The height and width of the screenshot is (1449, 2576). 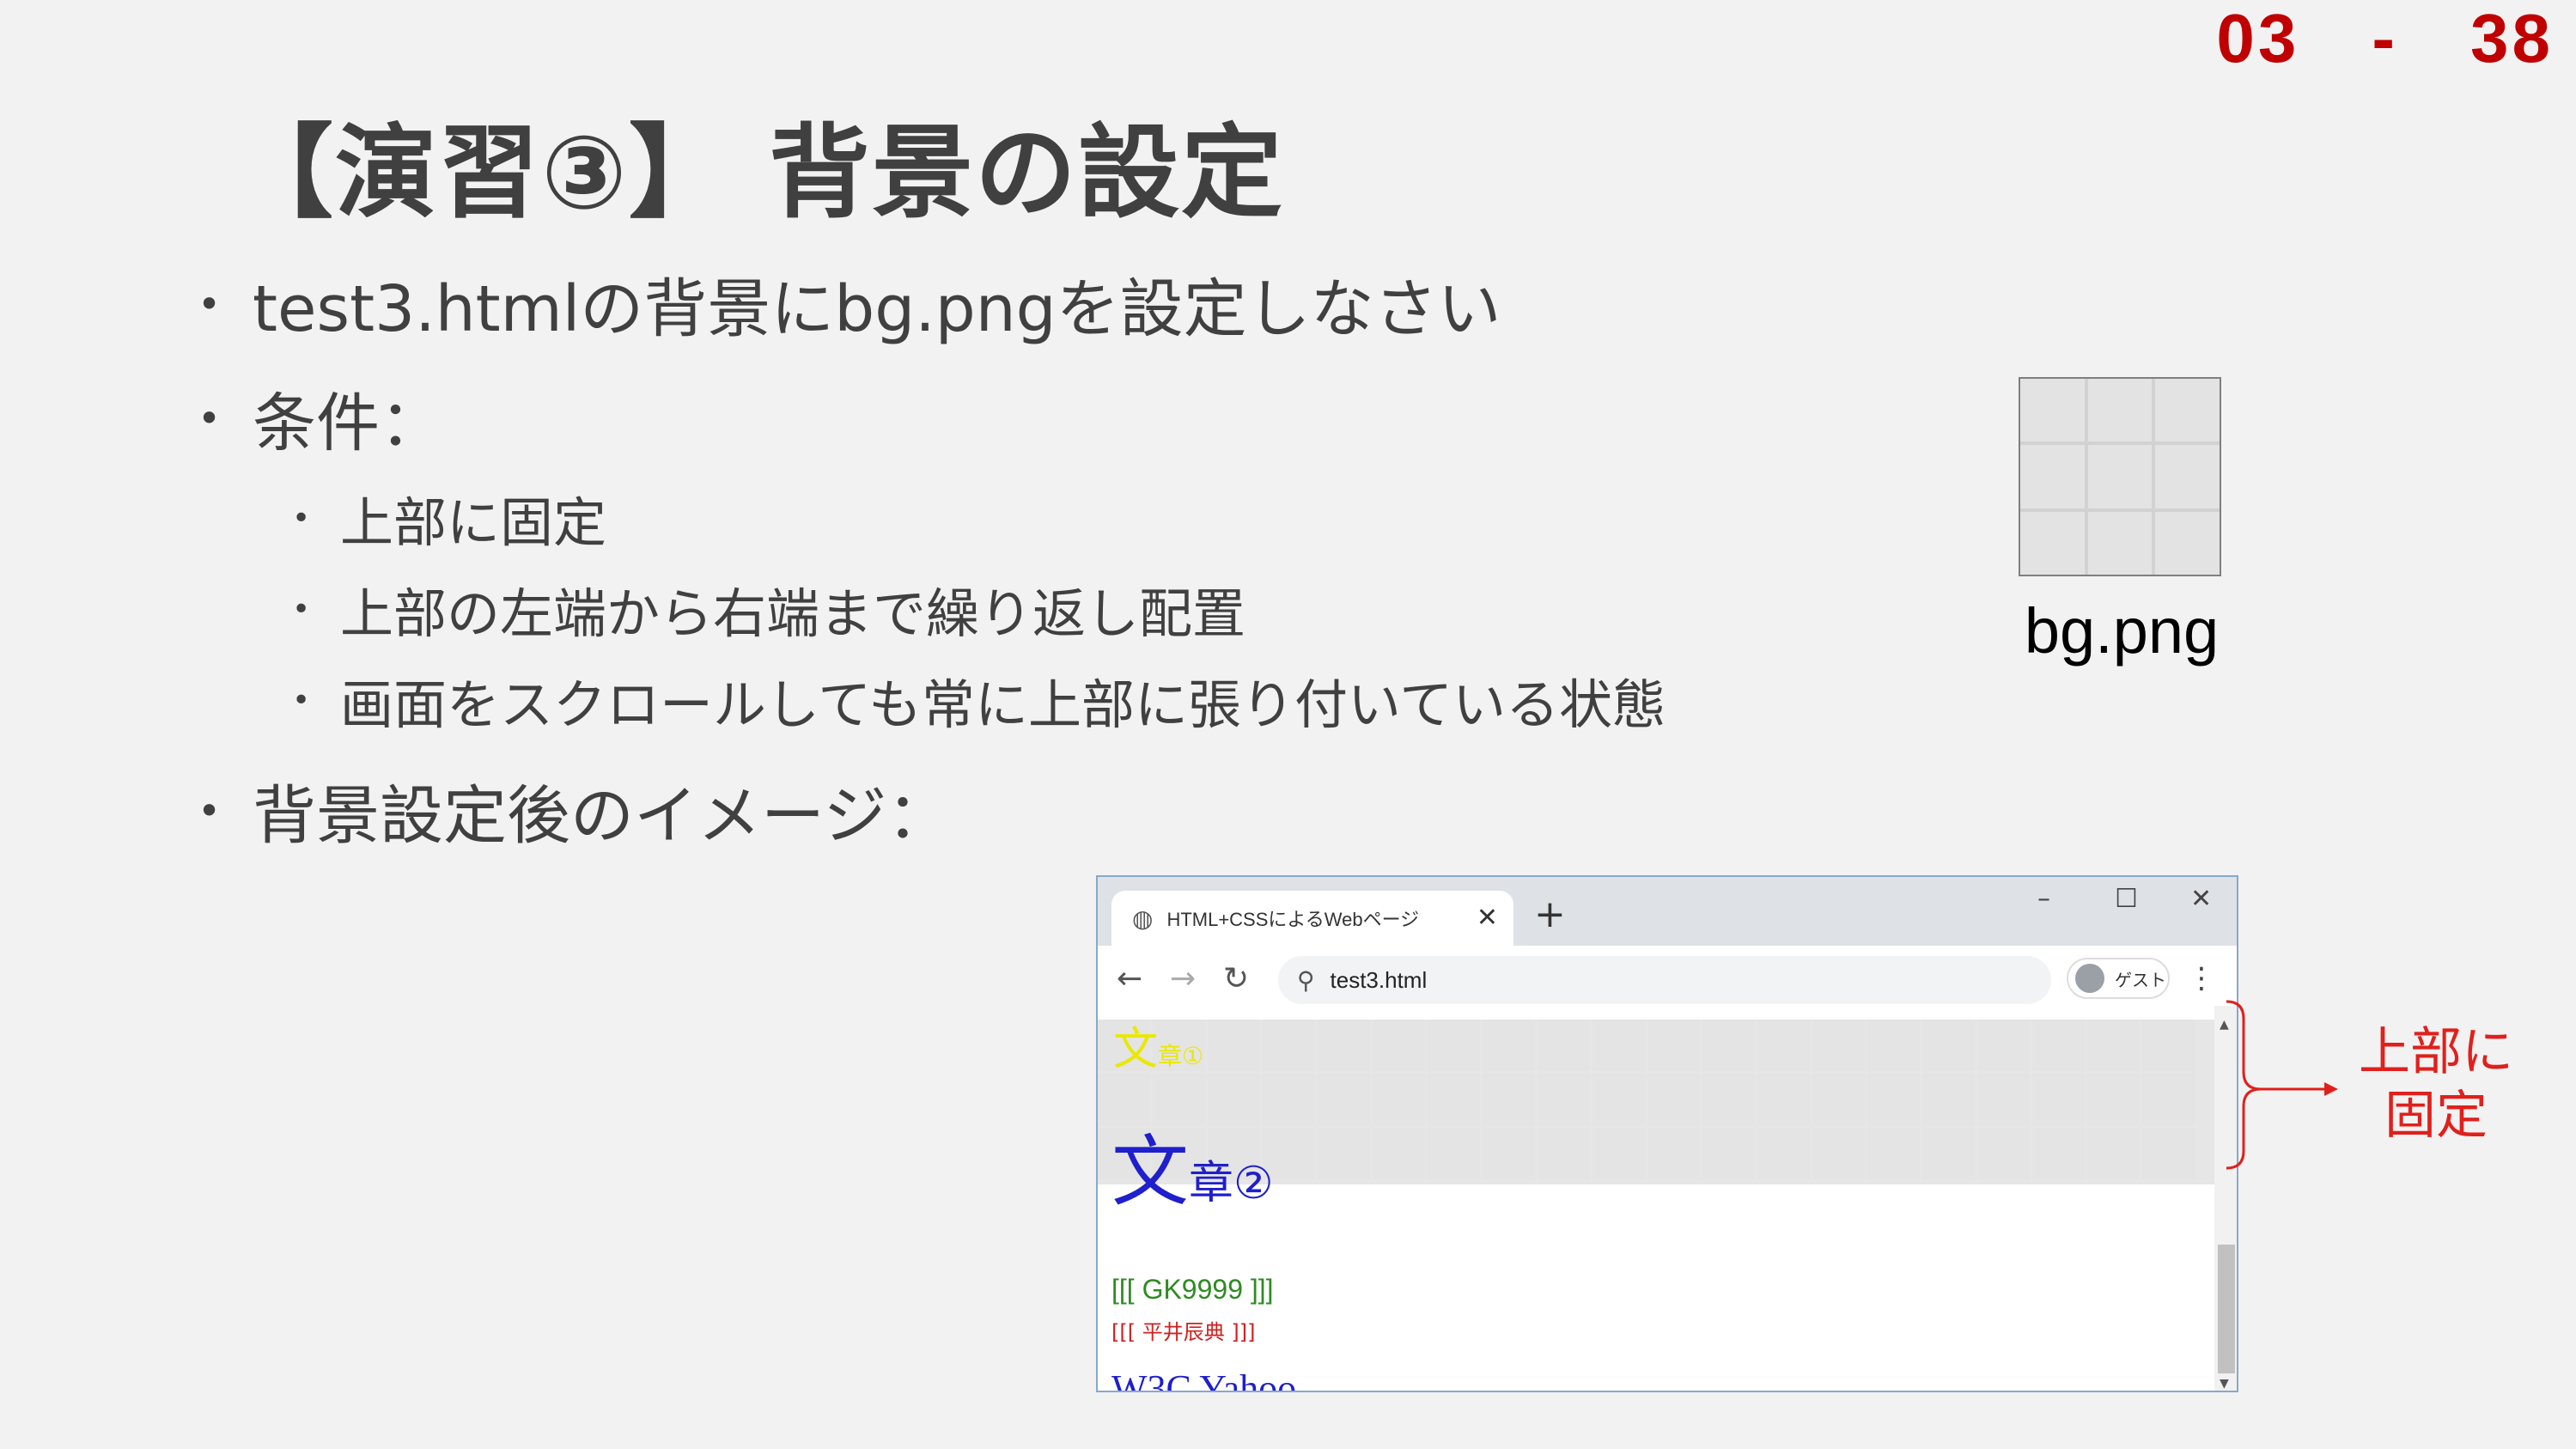 What do you see at coordinates (2436, 1052) in the screenshot?
I see `annotation-line-1: 上部に` at bounding box center [2436, 1052].